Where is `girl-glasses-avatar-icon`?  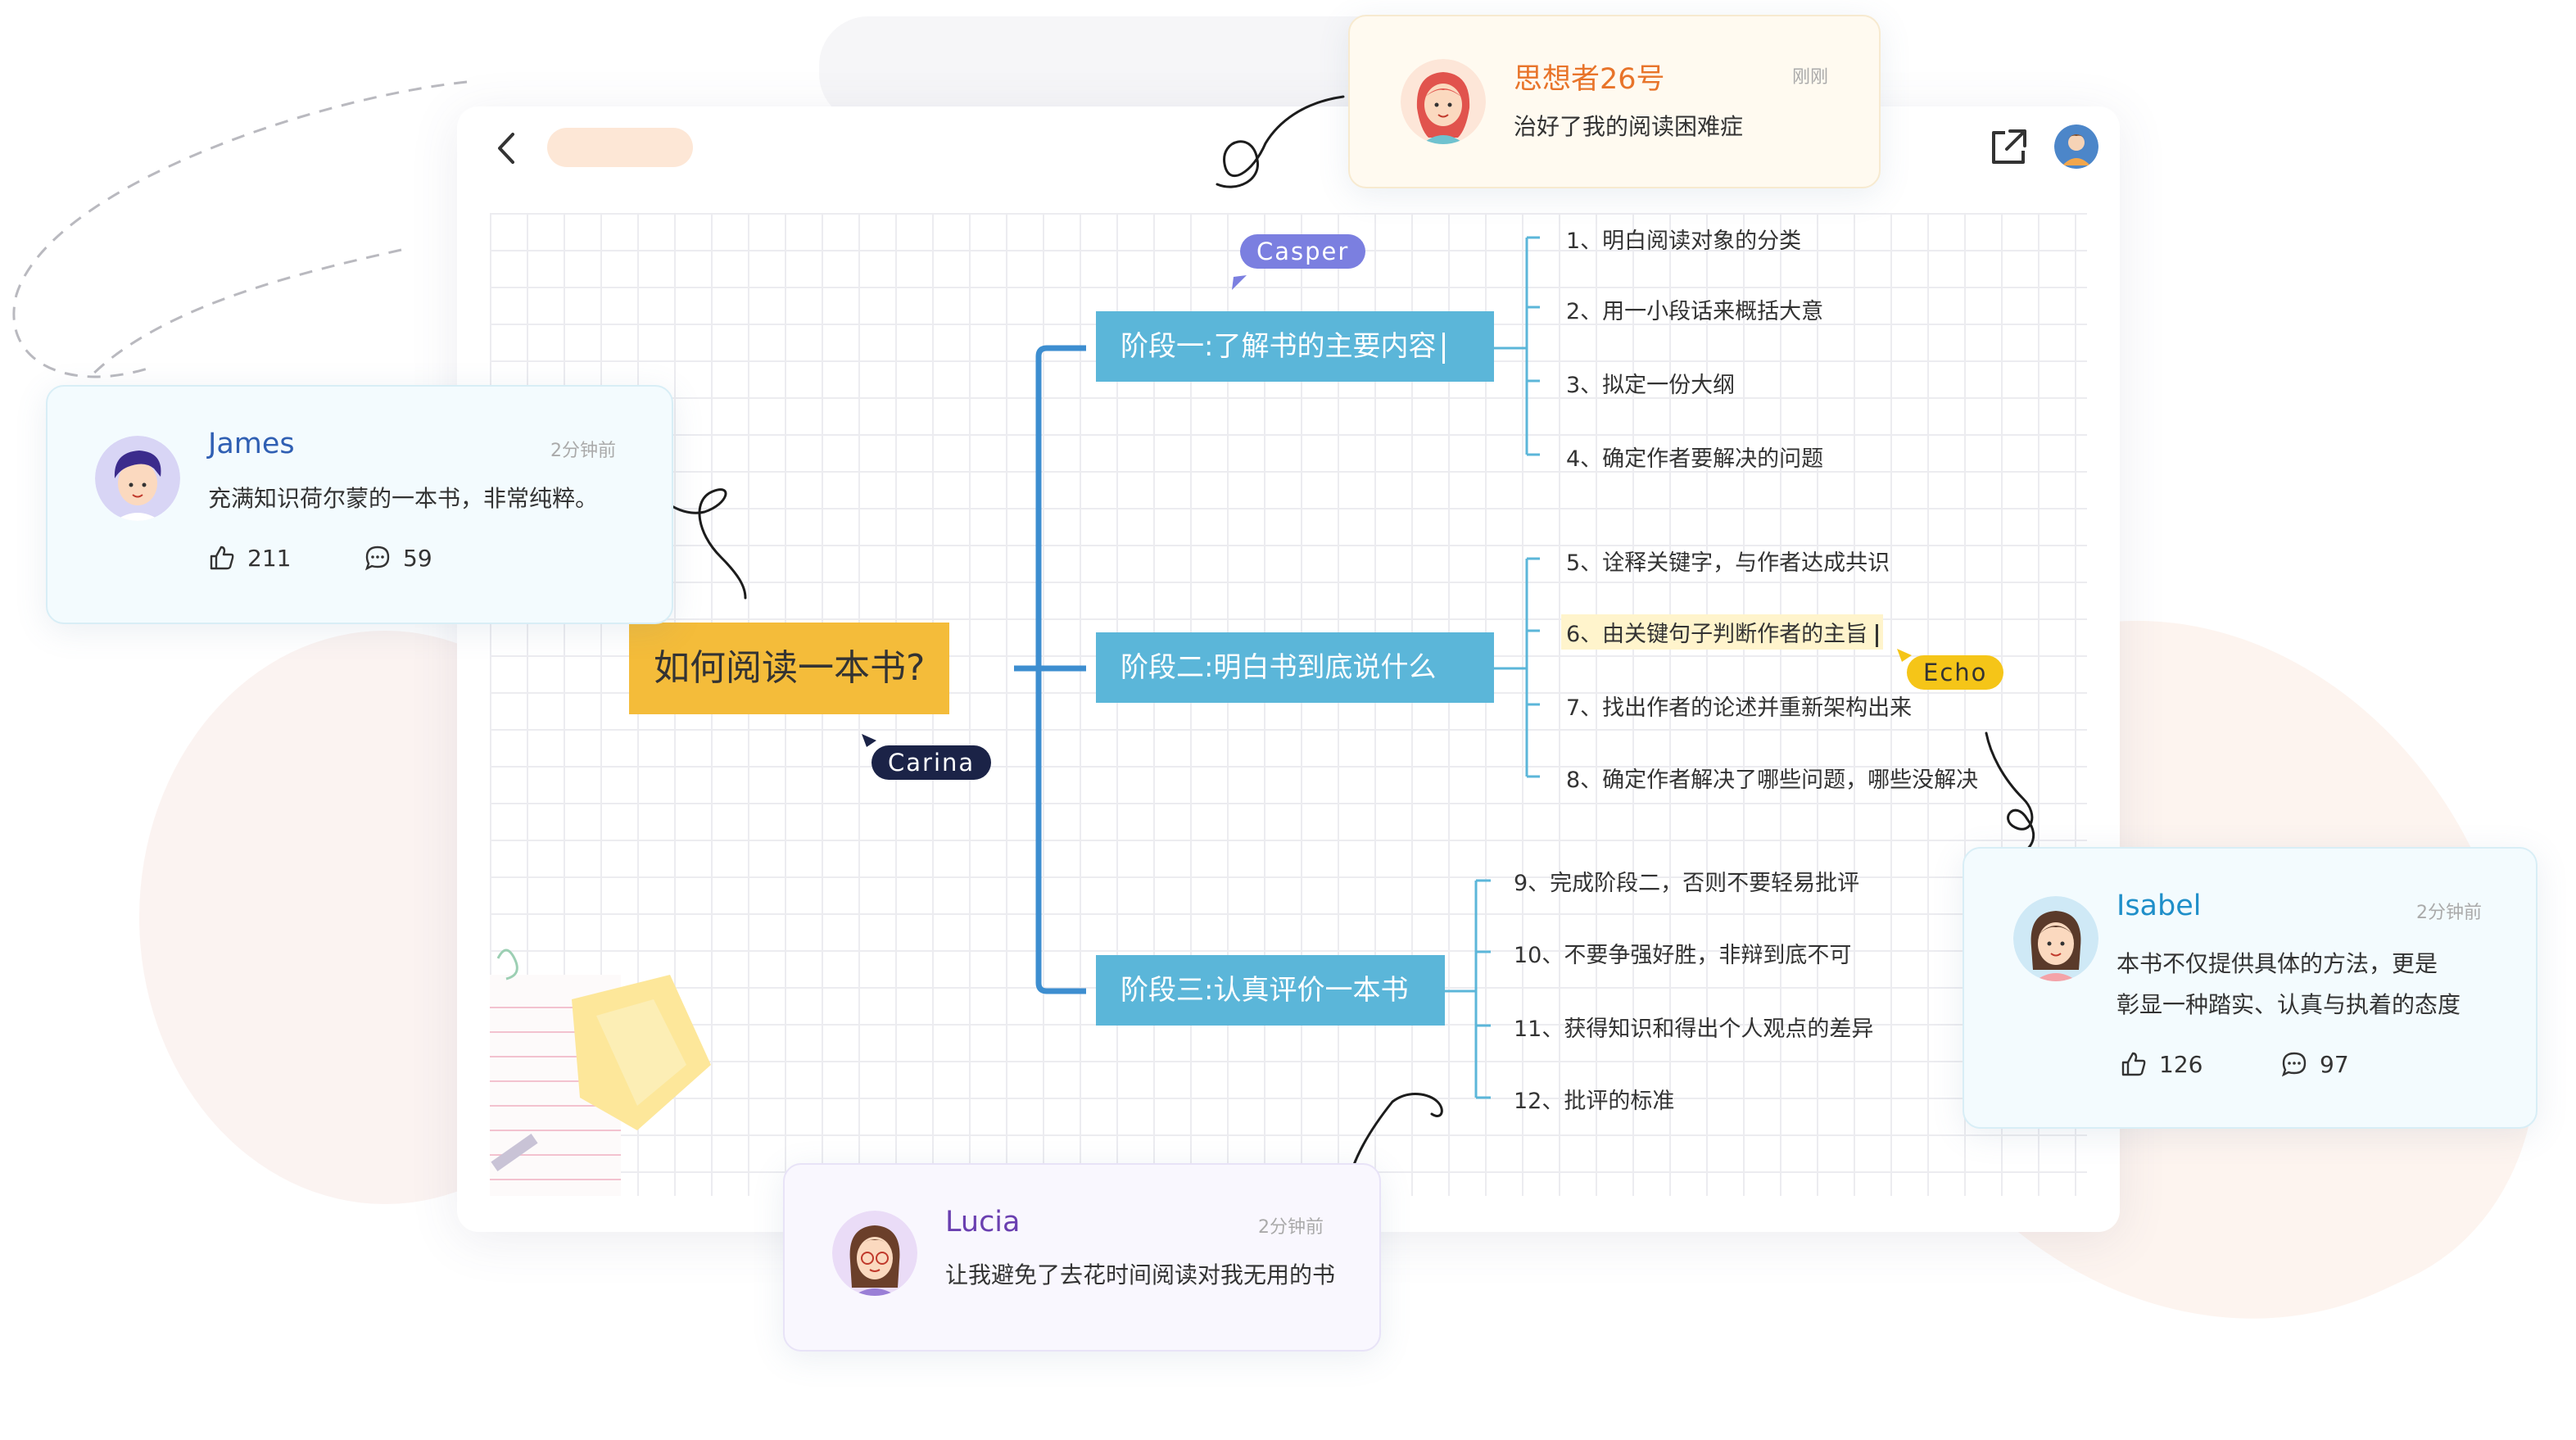 girl-glasses-avatar-icon is located at coordinates (874, 1254).